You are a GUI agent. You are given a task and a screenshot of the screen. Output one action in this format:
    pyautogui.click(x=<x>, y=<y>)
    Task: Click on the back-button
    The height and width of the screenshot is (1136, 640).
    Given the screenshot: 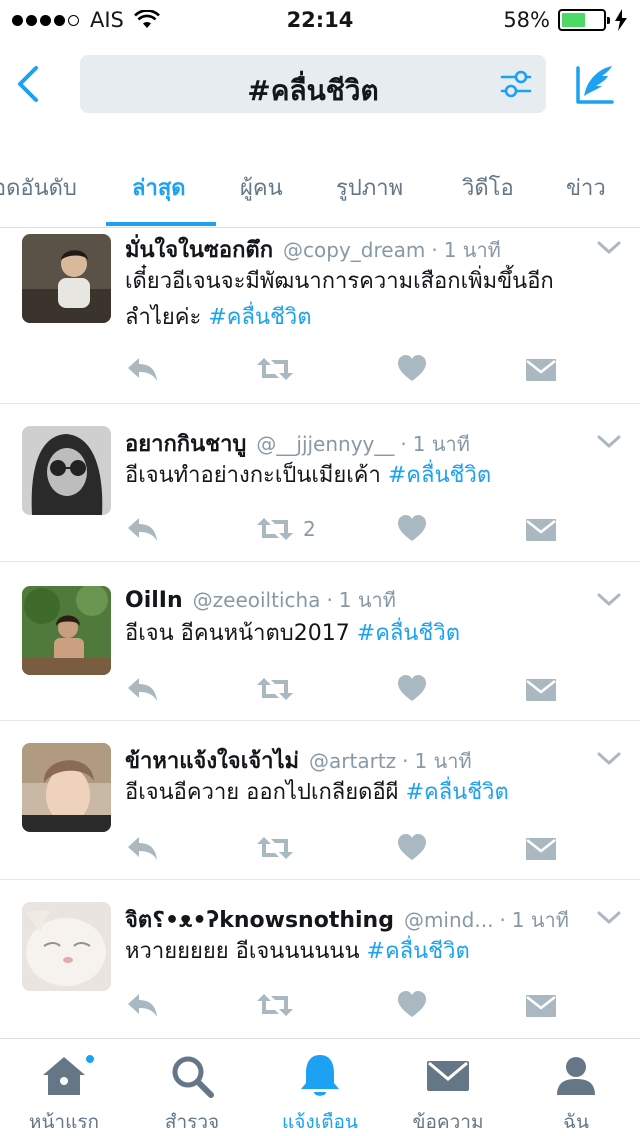 What is the action you would take?
    pyautogui.click(x=30, y=84)
    